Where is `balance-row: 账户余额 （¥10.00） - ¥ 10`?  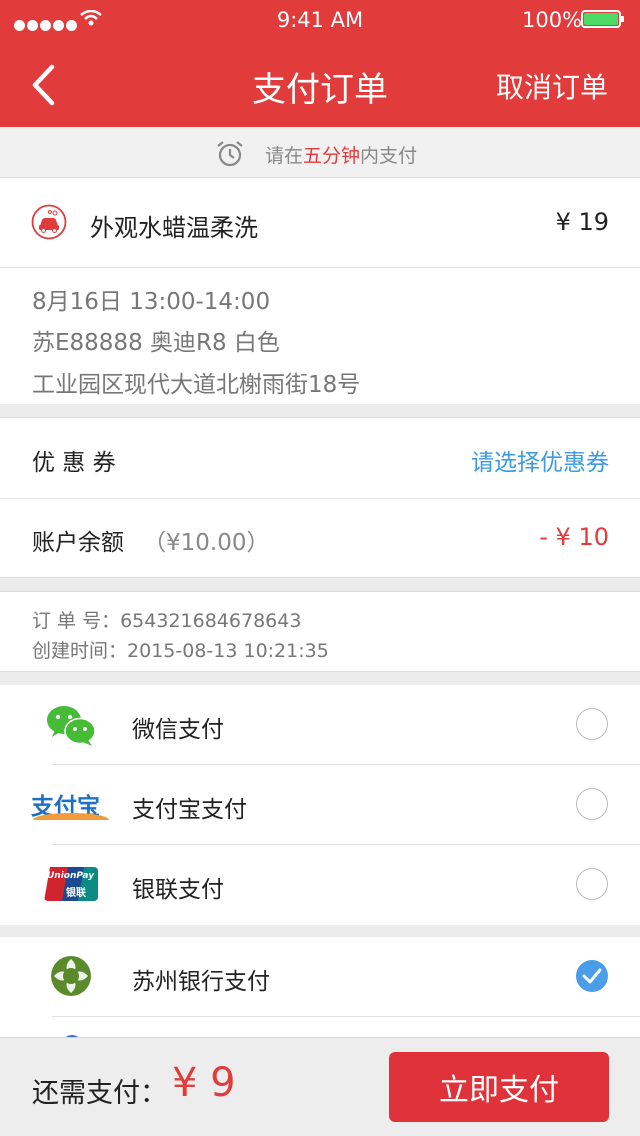 balance-row: 账户余额 （¥10.00） - ¥ 10 is located at coordinates (320, 538).